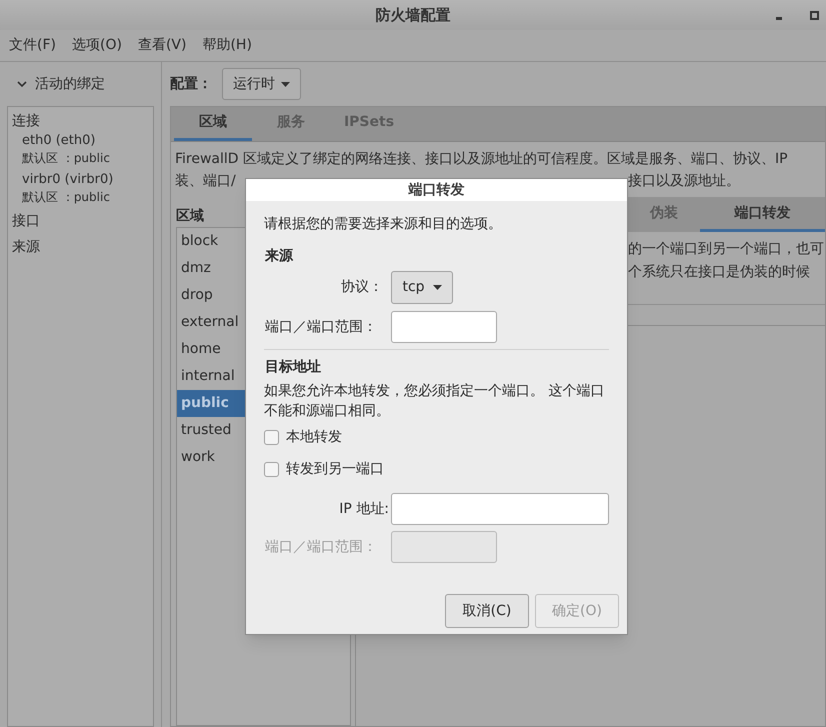 This screenshot has width=826, height=727. Describe the element at coordinates (684, 181) in the screenshot. I see `description-text: 接口以及源地址。` at that location.